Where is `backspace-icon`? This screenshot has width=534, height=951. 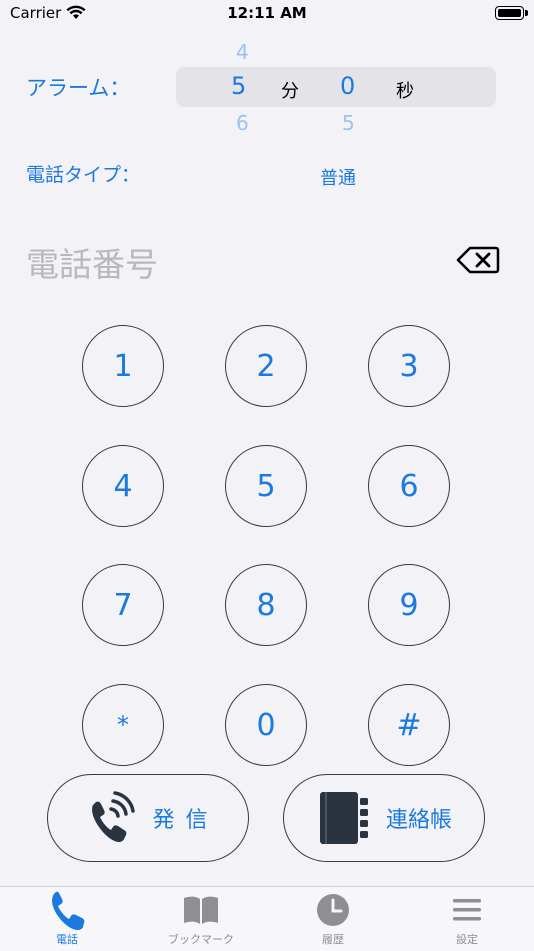
backspace-icon is located at coordinates (478, 260).